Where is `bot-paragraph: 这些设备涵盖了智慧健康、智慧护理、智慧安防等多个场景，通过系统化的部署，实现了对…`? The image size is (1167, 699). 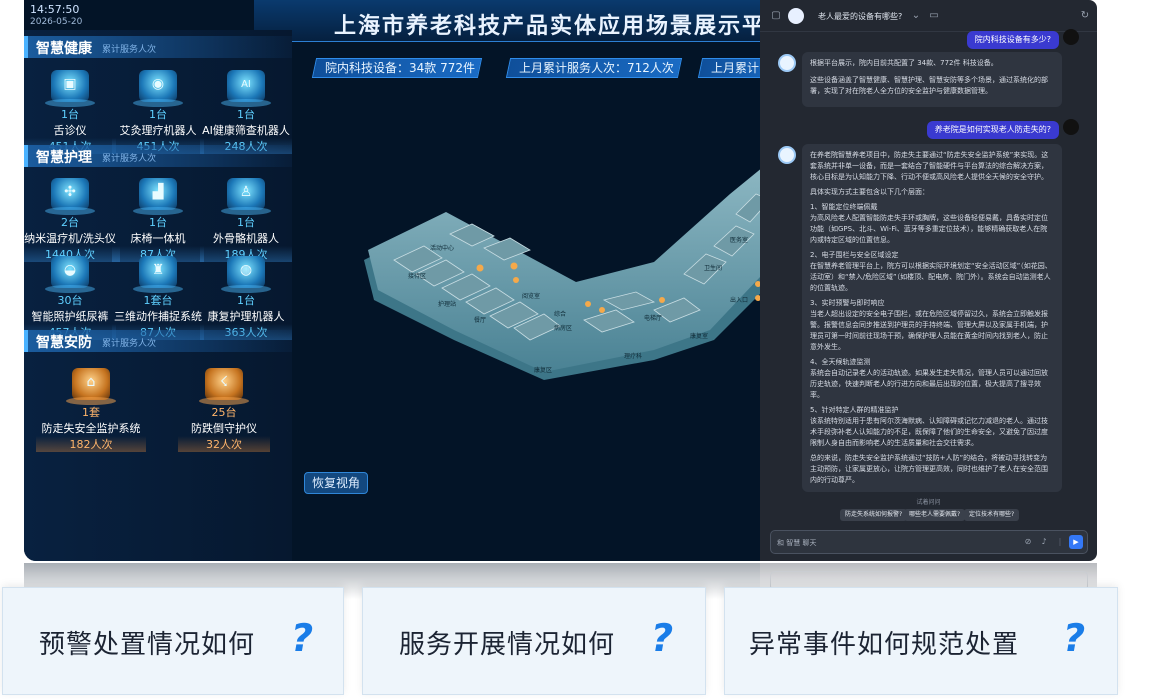 bot-paragraph: 这些设备涵盖了智慧健康、智慧护理、智慧安防等多个场景，通过系统化的部署，实现了对… is located at coordinates (929, 85).